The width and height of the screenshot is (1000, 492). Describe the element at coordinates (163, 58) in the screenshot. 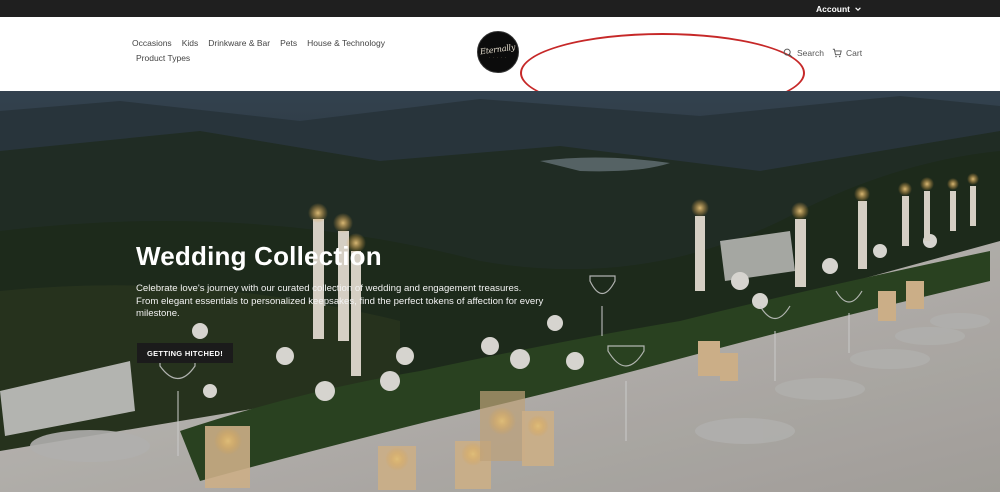

I see `nav-item-product-types: Product Types` at that location.